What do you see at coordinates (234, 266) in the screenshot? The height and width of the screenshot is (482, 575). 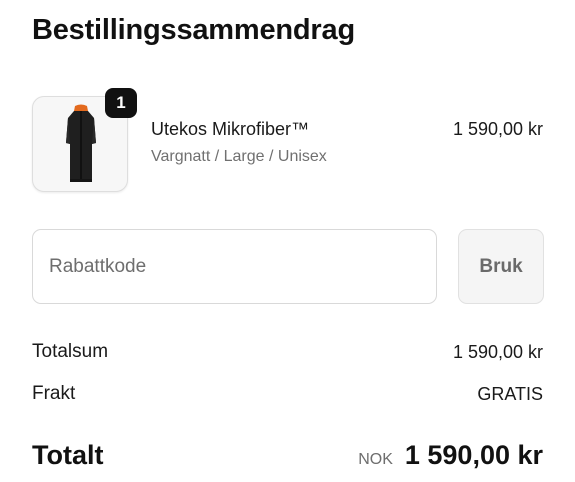 I see `discount-code-input` at bounding box center [234, 266].